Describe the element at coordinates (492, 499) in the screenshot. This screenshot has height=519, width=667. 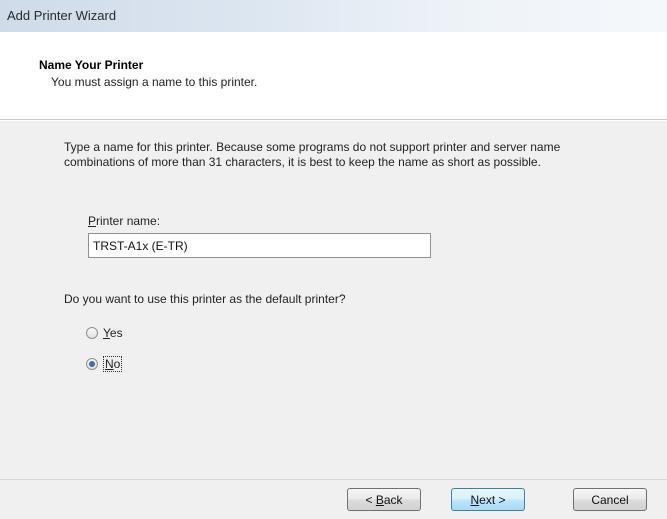
I see `next-text: ext >` at that location.